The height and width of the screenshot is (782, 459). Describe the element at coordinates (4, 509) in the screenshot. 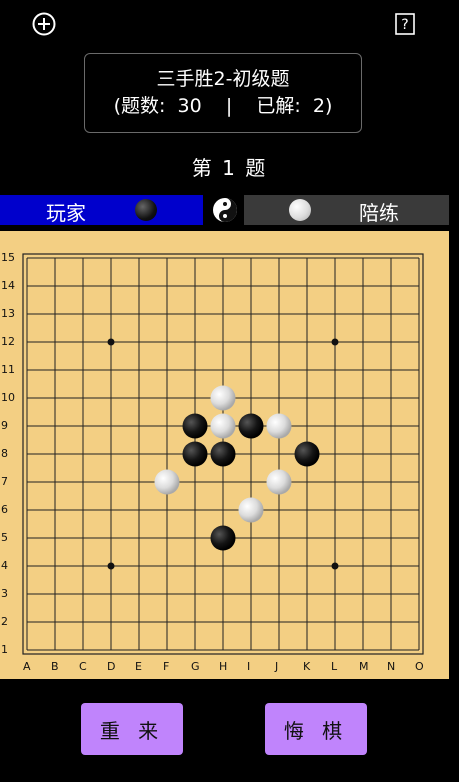

I see `row-label: 6` at that location.